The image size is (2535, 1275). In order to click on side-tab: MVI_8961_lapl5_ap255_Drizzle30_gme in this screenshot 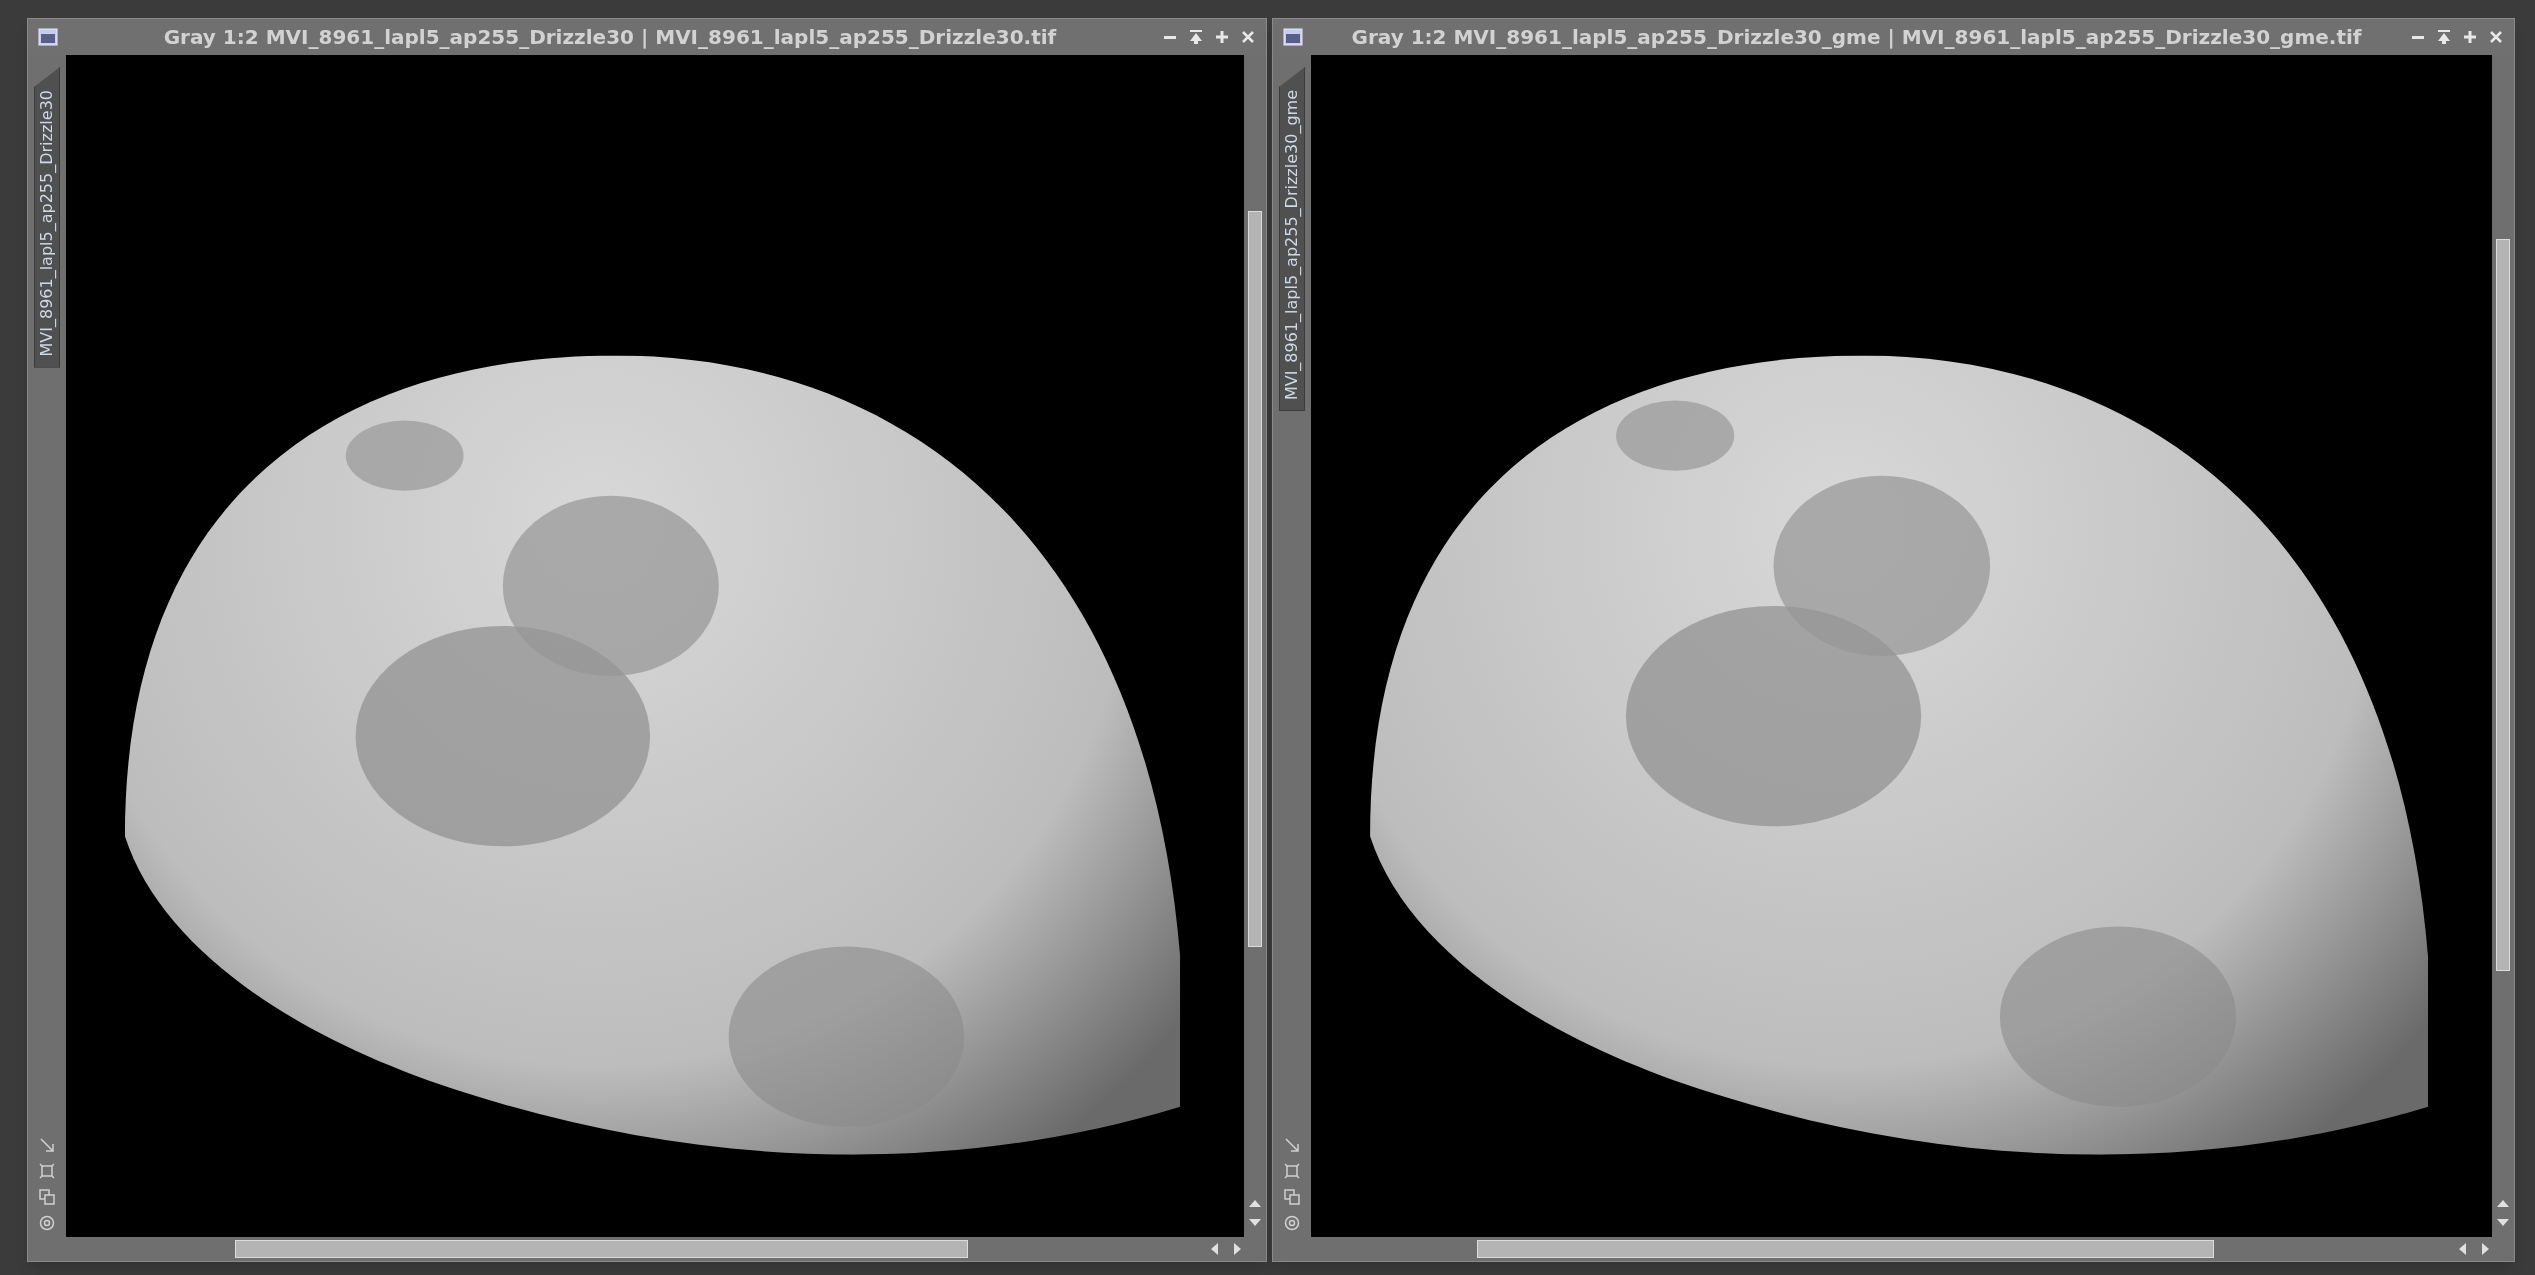, I will do `click(1292, 239)`.